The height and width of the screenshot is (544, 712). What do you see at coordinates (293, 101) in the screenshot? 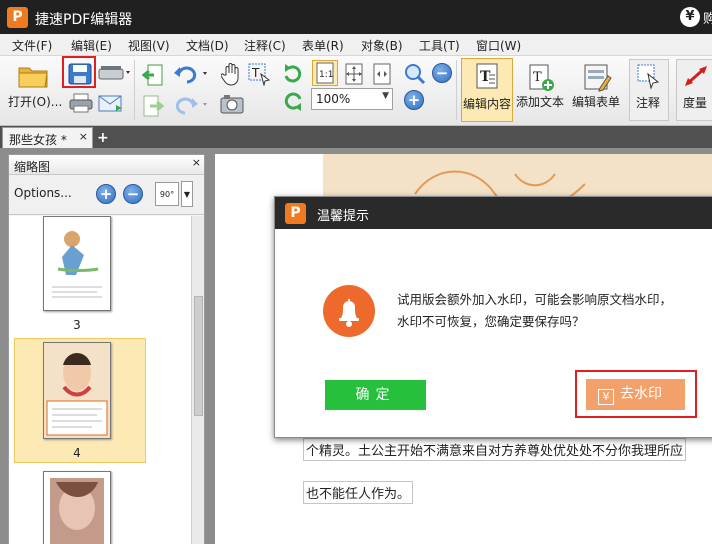
I see `rotate-ccw-icon` at bounding box center [293, 101].